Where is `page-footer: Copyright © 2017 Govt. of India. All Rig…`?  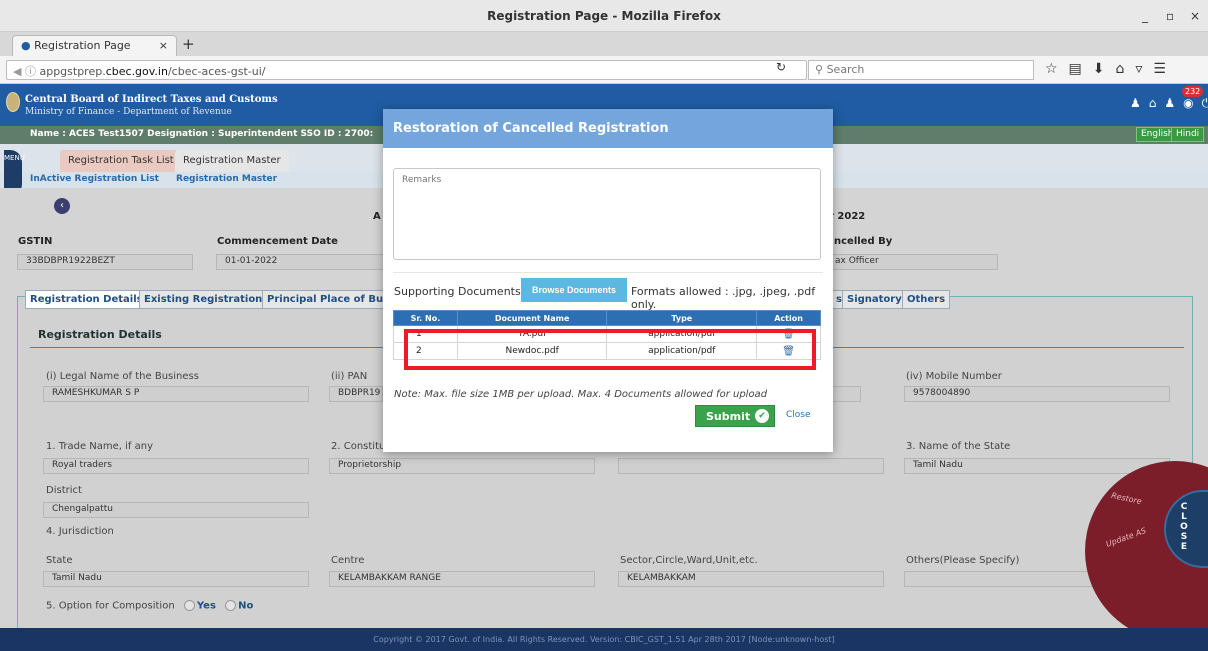 page-footer: Copyright © 2017 Govt. of India. All Rig… is located at coordinates (604, 639).